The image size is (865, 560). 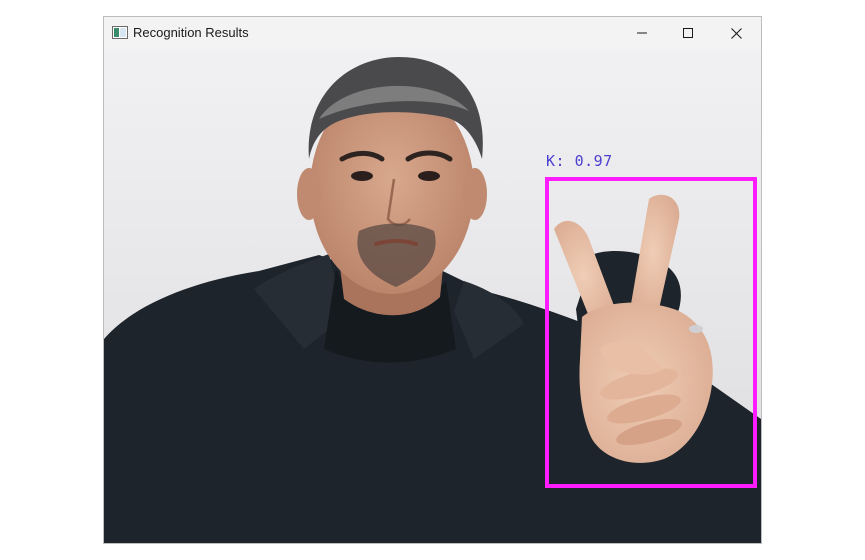 I want to click on detection-bounding-box, so click(x=651, y=332).